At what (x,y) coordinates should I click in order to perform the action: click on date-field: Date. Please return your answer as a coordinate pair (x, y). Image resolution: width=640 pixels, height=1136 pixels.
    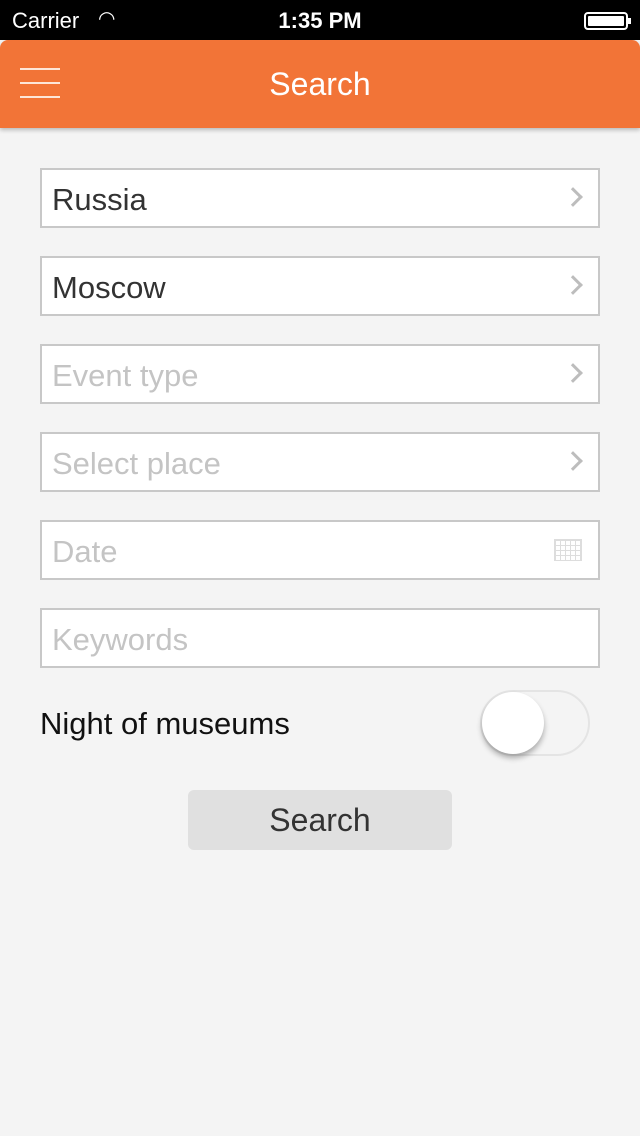
    Looking at the image, I should click on (320, 550).